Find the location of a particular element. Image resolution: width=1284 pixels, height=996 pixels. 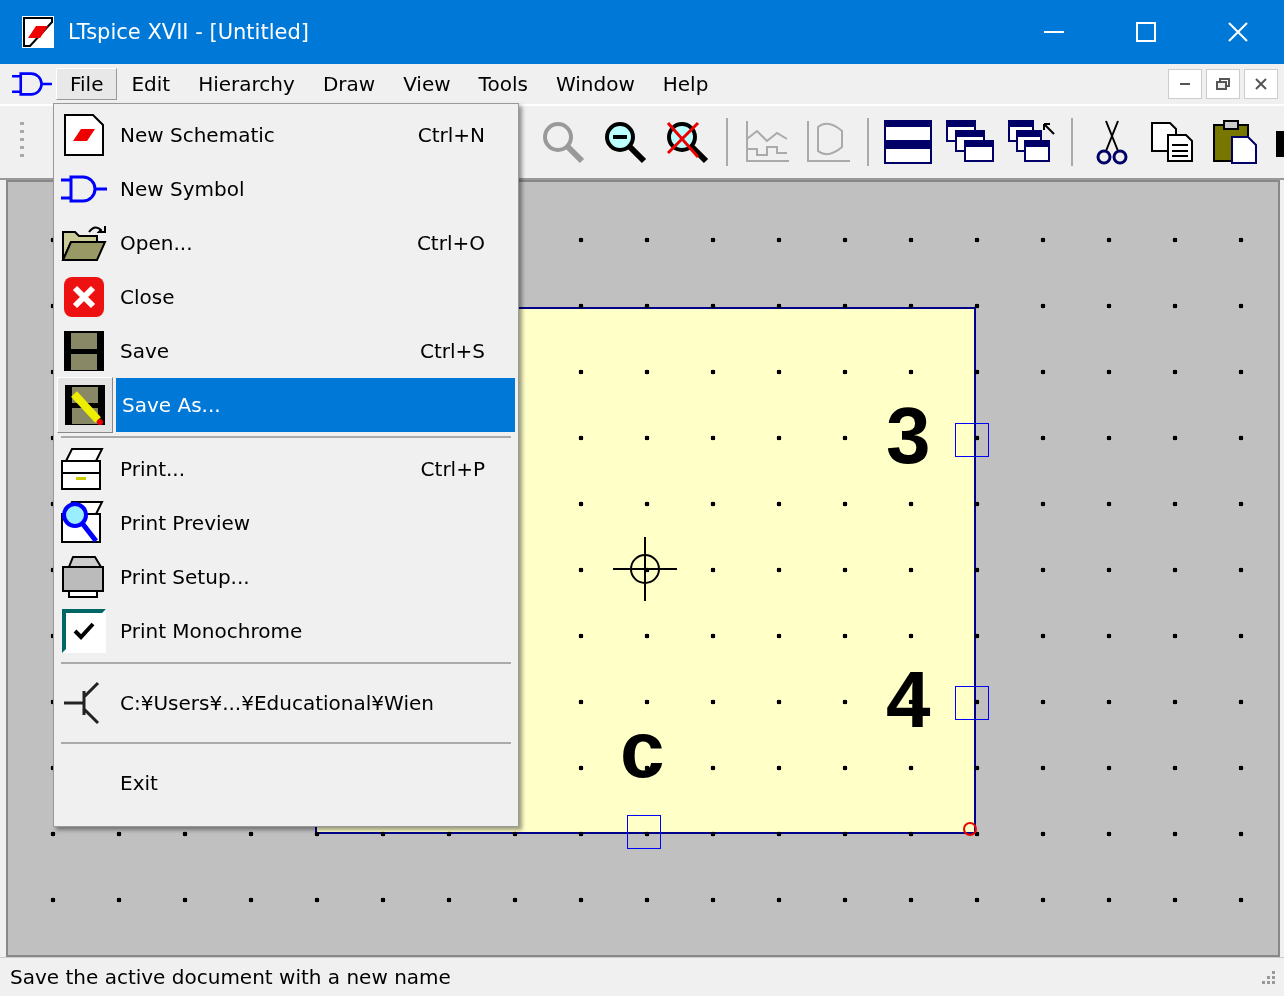

checkmark-icon is located at coordinates (84, 631).